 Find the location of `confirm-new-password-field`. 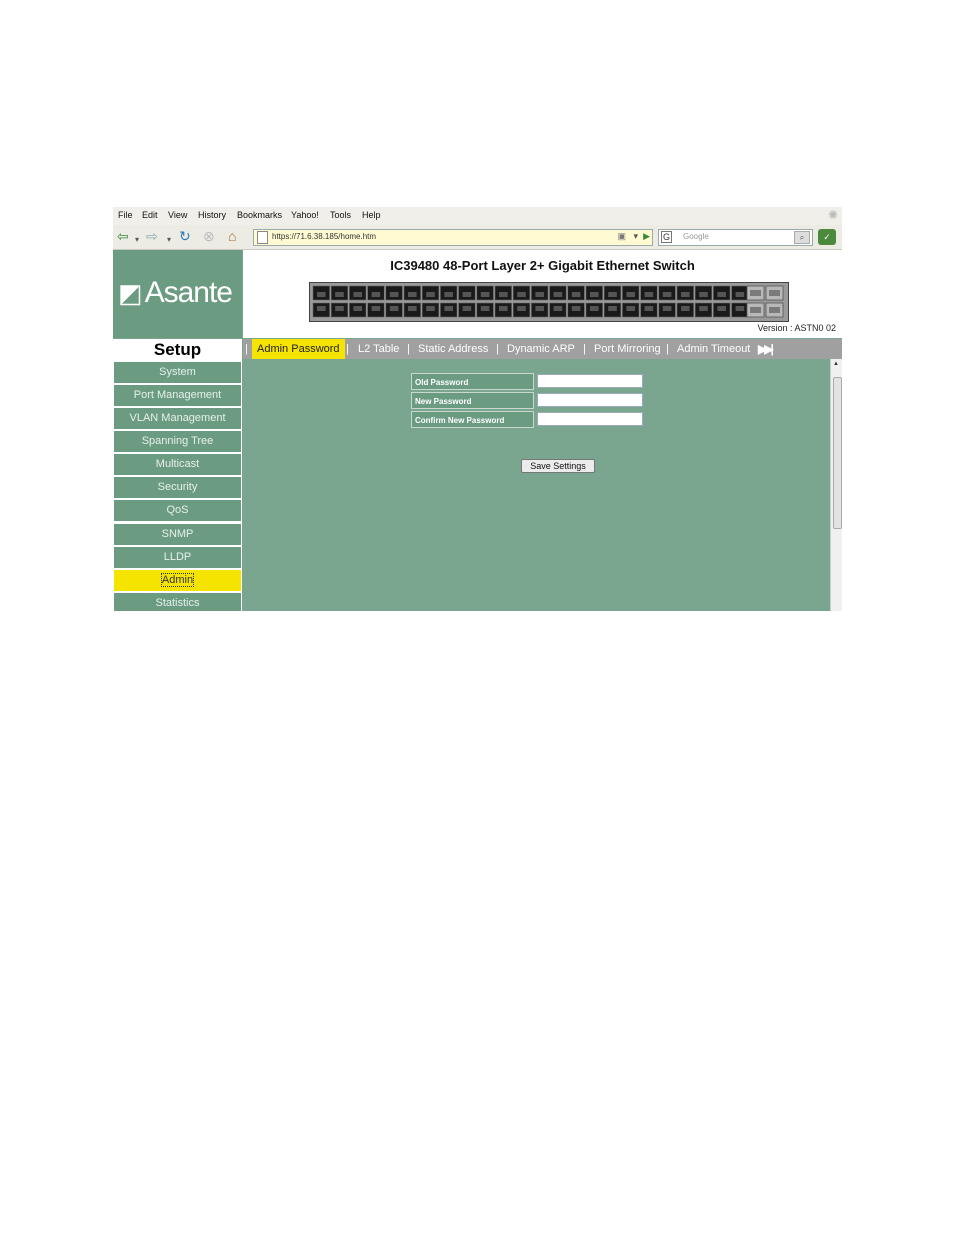

confirm-new-password-field is located at coordinates (590, 419).